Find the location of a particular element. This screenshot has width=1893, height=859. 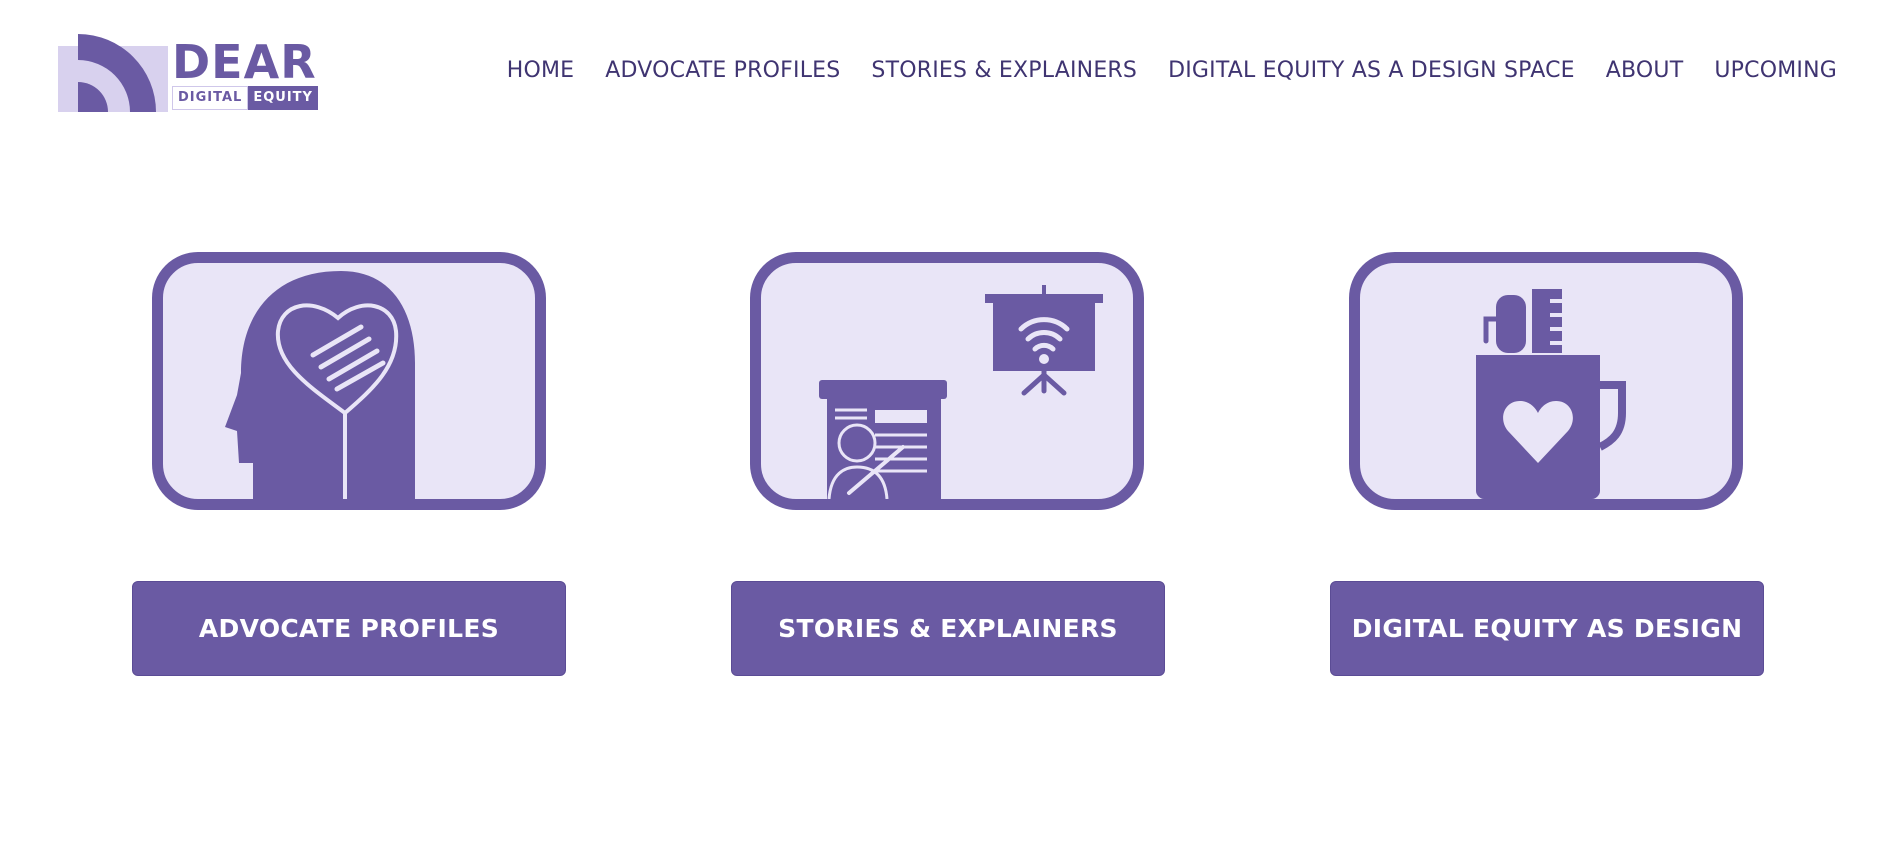

advocate-profiles-button: ADVOCATE PROFILES is located at coordinates (349, 628).